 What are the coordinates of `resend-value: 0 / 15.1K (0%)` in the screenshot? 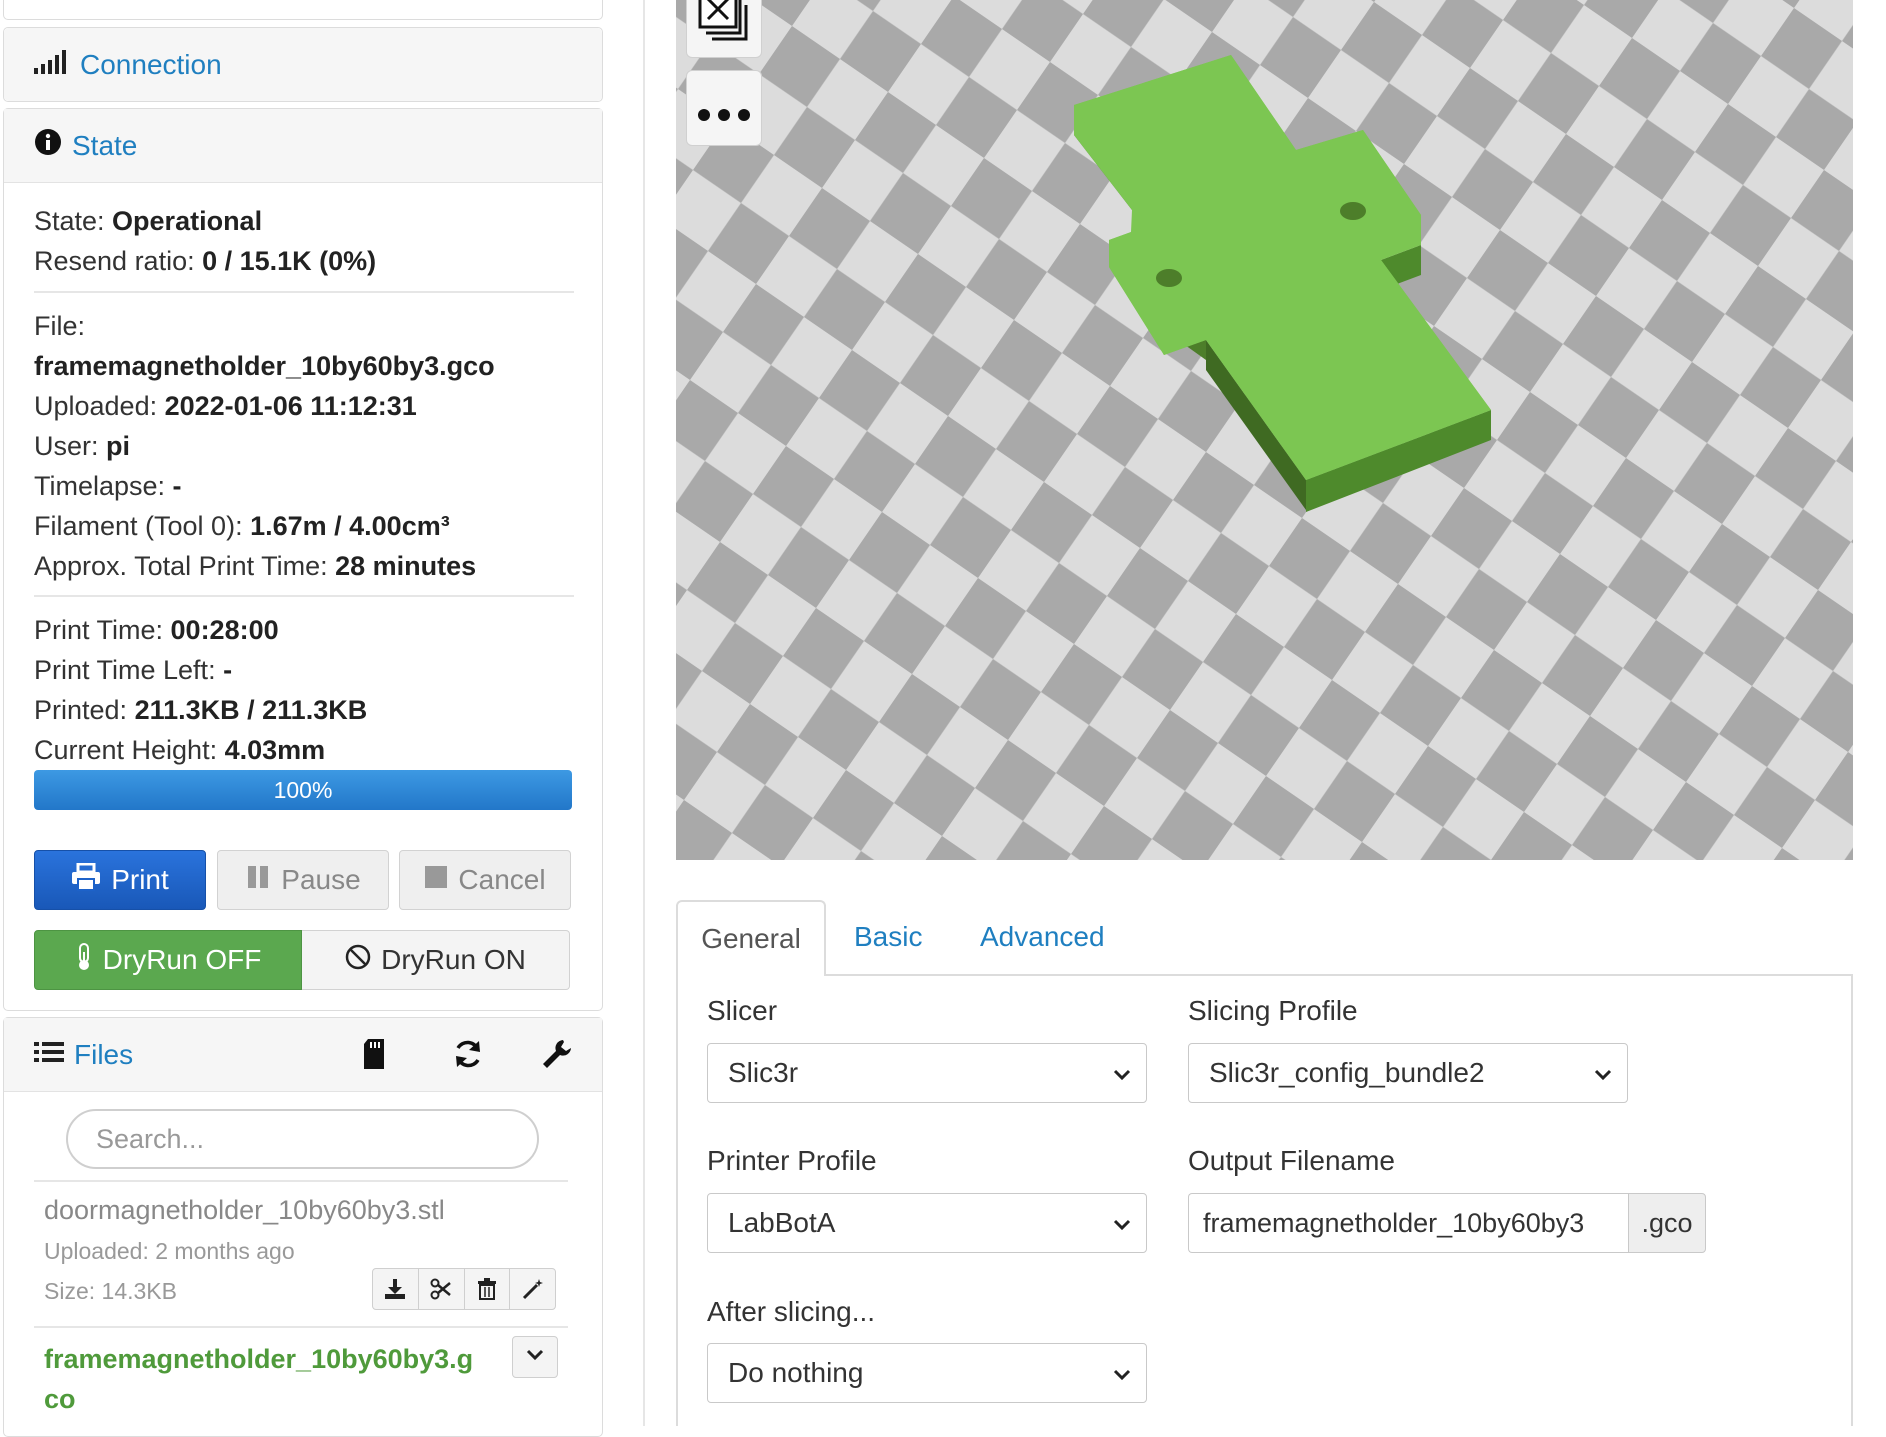 It's located at (289, 261).